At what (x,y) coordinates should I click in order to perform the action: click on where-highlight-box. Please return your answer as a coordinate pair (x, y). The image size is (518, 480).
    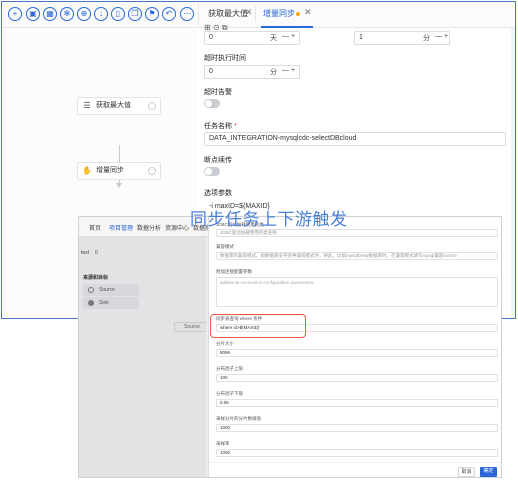
    Looking at the image, I should click on (258, 326).